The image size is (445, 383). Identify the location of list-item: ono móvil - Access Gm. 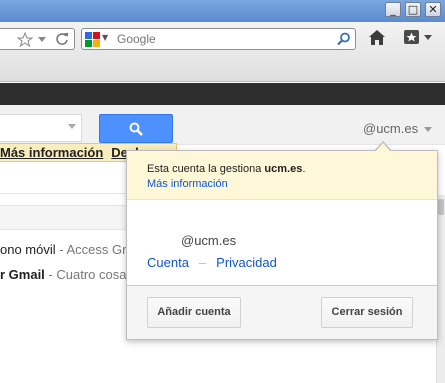
(63, 249).